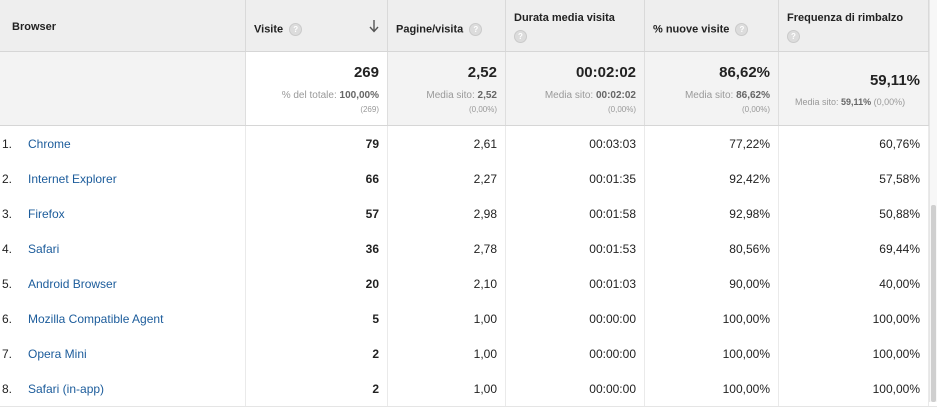  What do you see at coordinates (468, 144) in the screenshot?
I see `table-row: 1. Chrome 79 2,61 00:03:03 77,22% 60,76%` at bounding box center [468, 144].